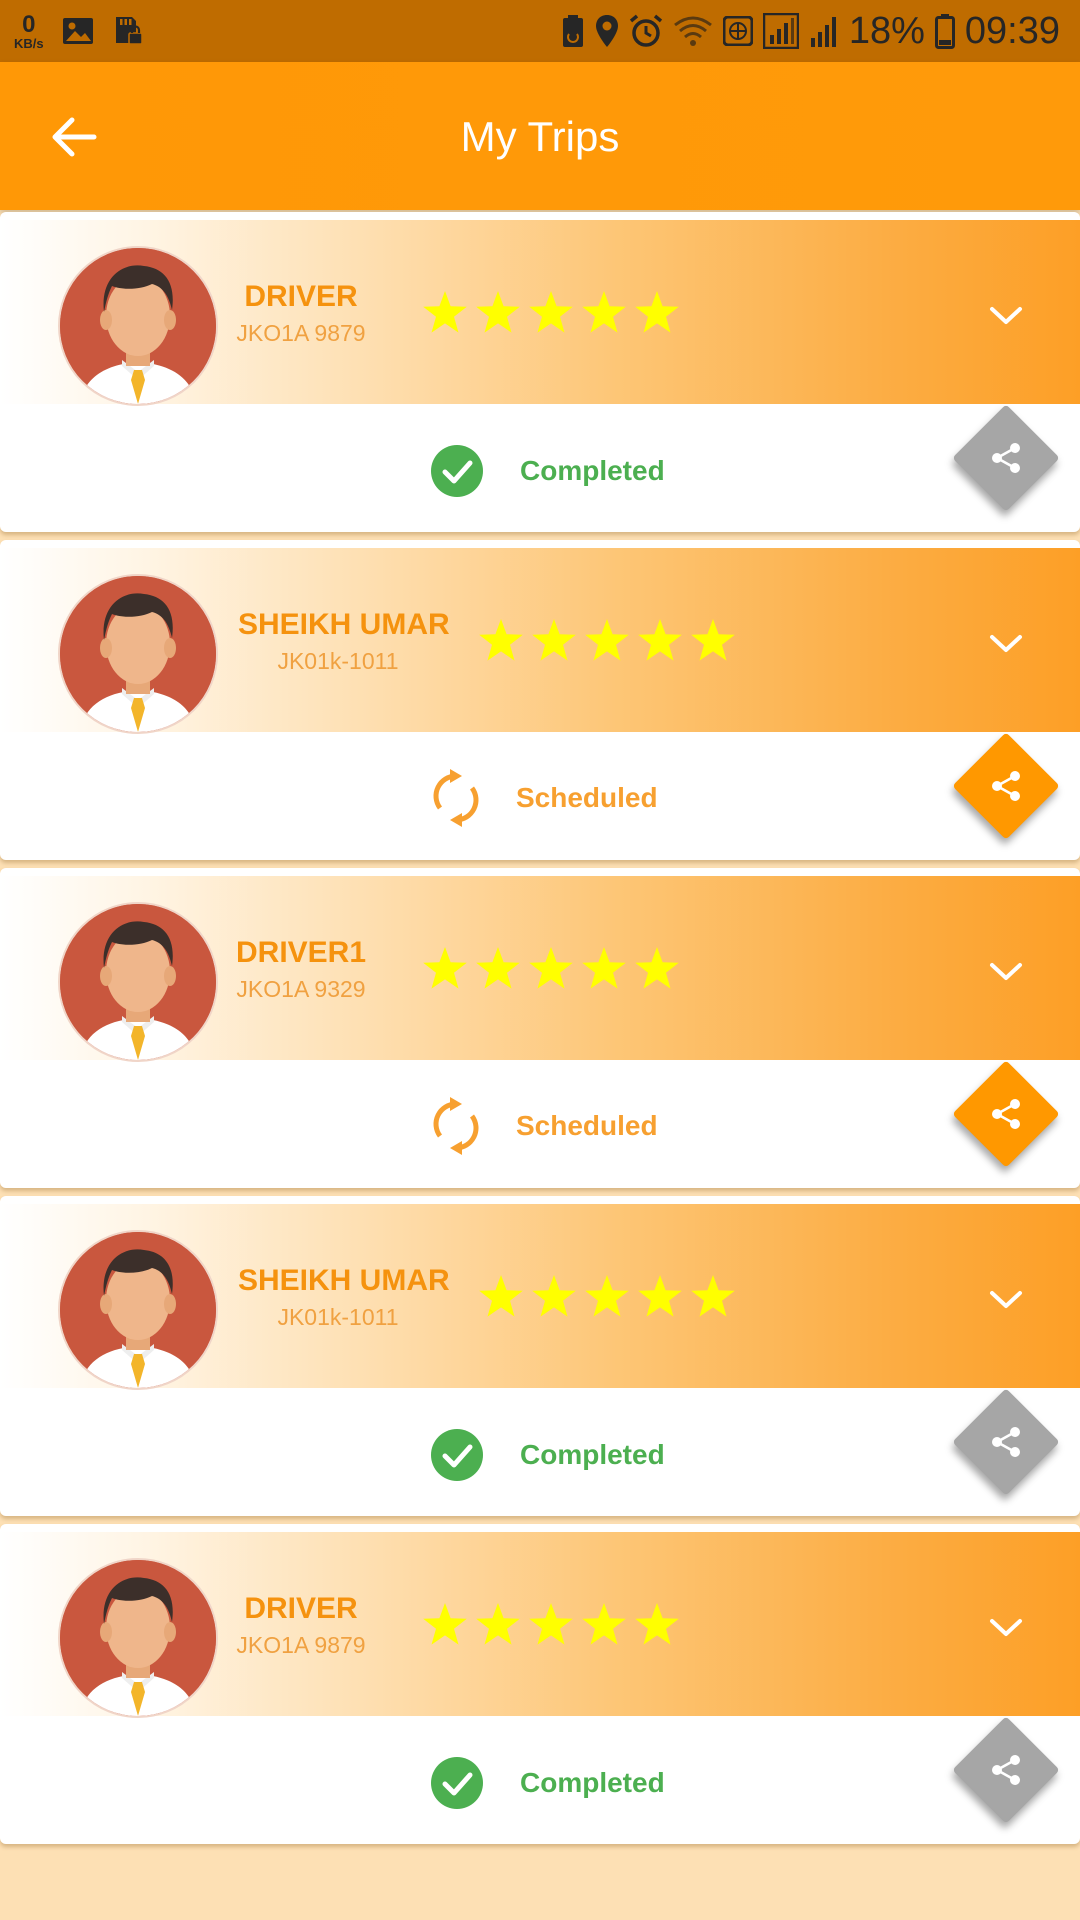 The width and height of the screenshot is (1080, 1920). What do you see at coordinates (573, 31) in the screenshot?
I see `battery-saver-icon` at bounding box center [573, 31].